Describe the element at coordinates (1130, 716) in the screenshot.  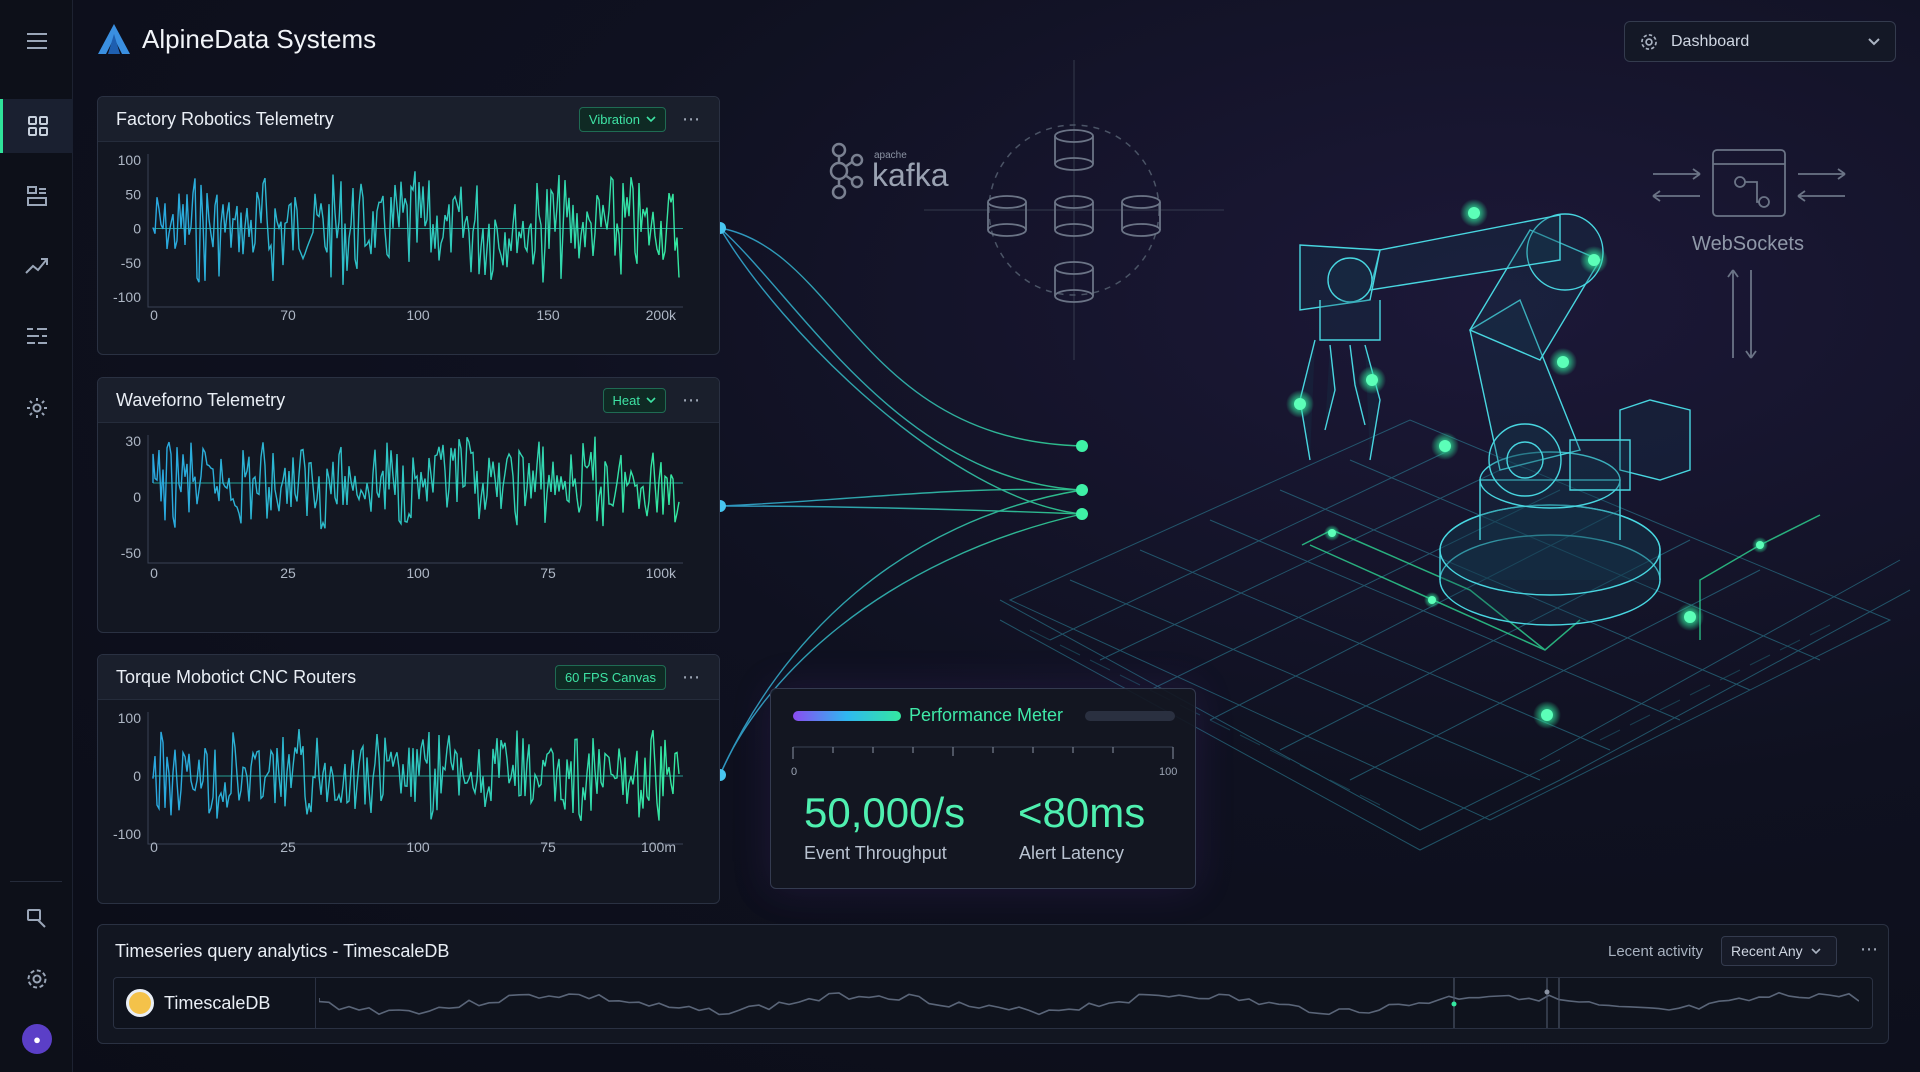
I see `performance-bar-track` at that location.